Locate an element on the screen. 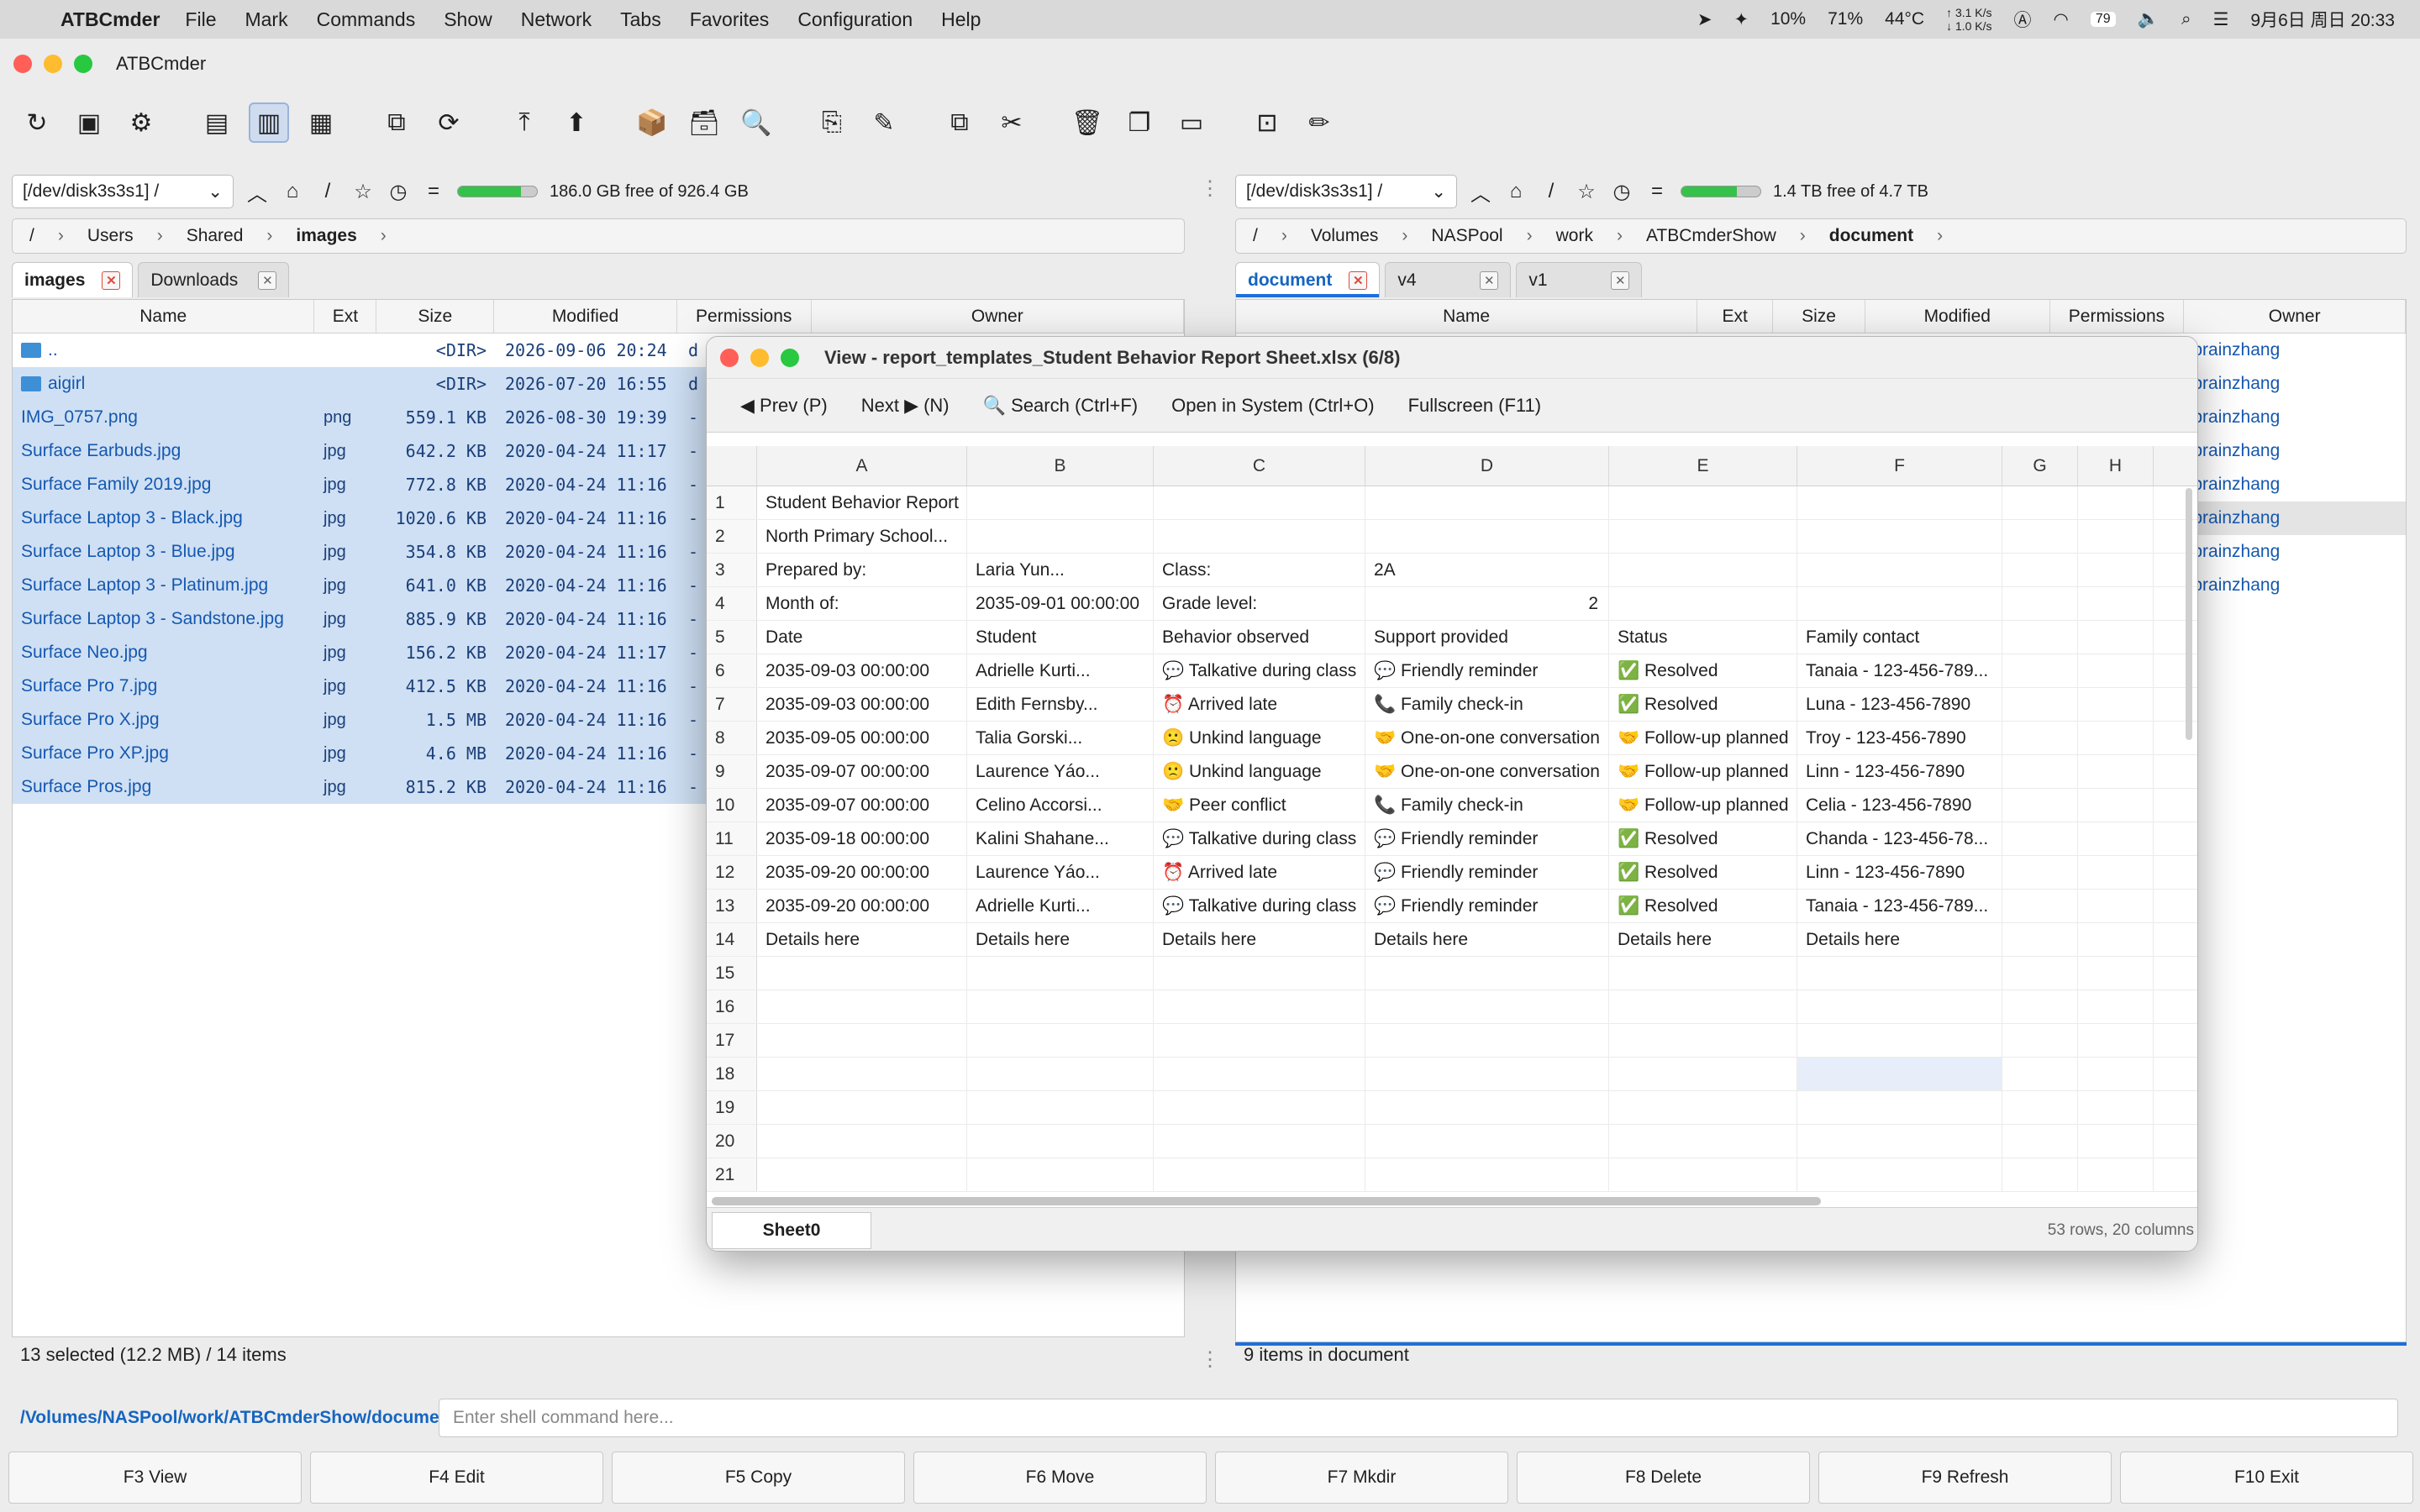 The height and width of the screenshot is (1512, 2420). root-icon: / is located at coordinates (327, 191).